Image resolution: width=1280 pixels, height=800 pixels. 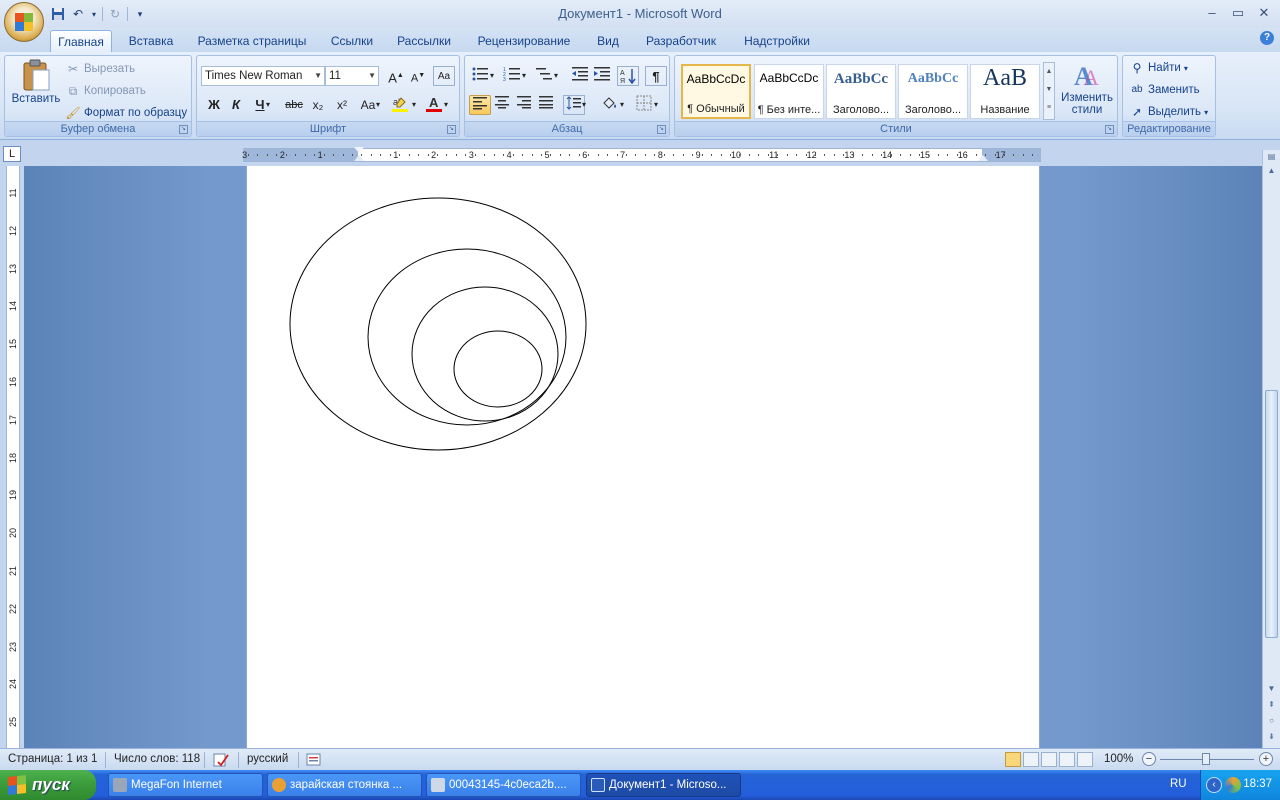 What do you see at coordinates (400, 105) in the screenshot?
I see `highlight-button: ab` at bounding box center [400, 105].